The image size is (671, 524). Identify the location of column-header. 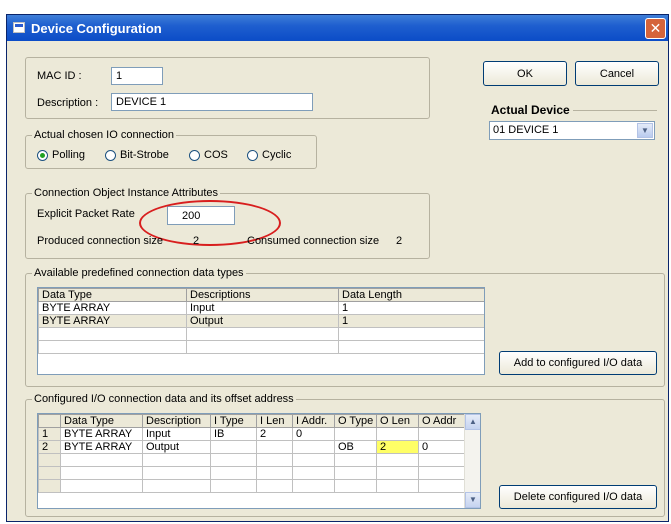
(49, 421).